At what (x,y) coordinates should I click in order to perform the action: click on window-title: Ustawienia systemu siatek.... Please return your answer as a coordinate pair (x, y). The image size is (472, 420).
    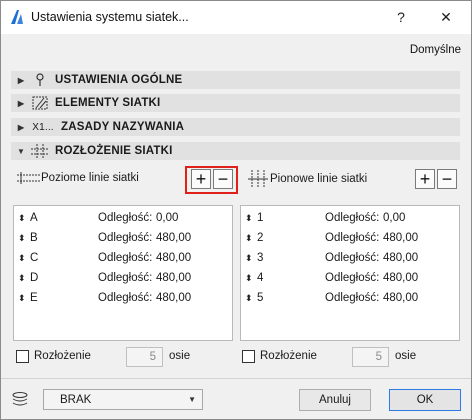
    Looking at the image, I should click on (110, 17).